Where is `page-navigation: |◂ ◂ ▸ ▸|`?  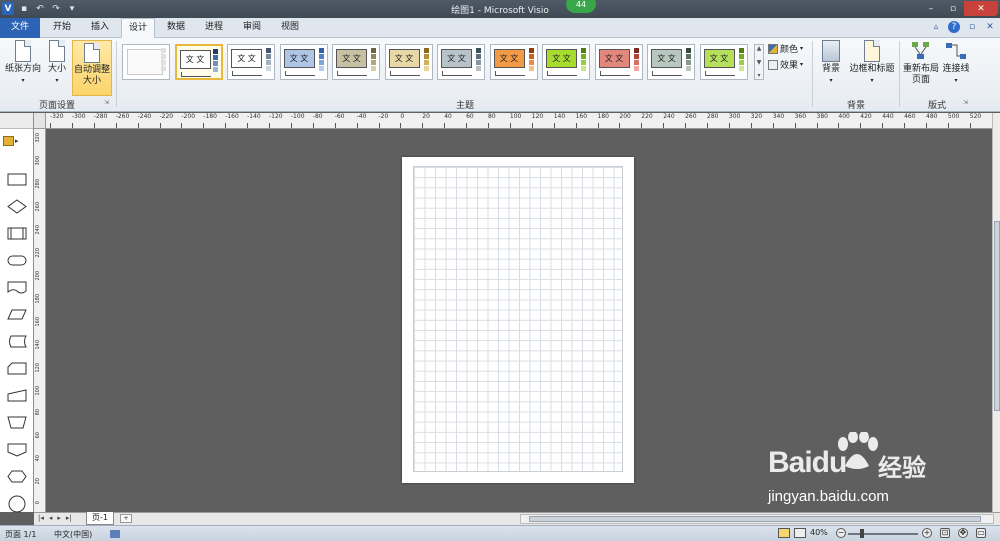
page-navigation: |◂ ◂ ▸ ▸| is located at coordinates (55, 518).